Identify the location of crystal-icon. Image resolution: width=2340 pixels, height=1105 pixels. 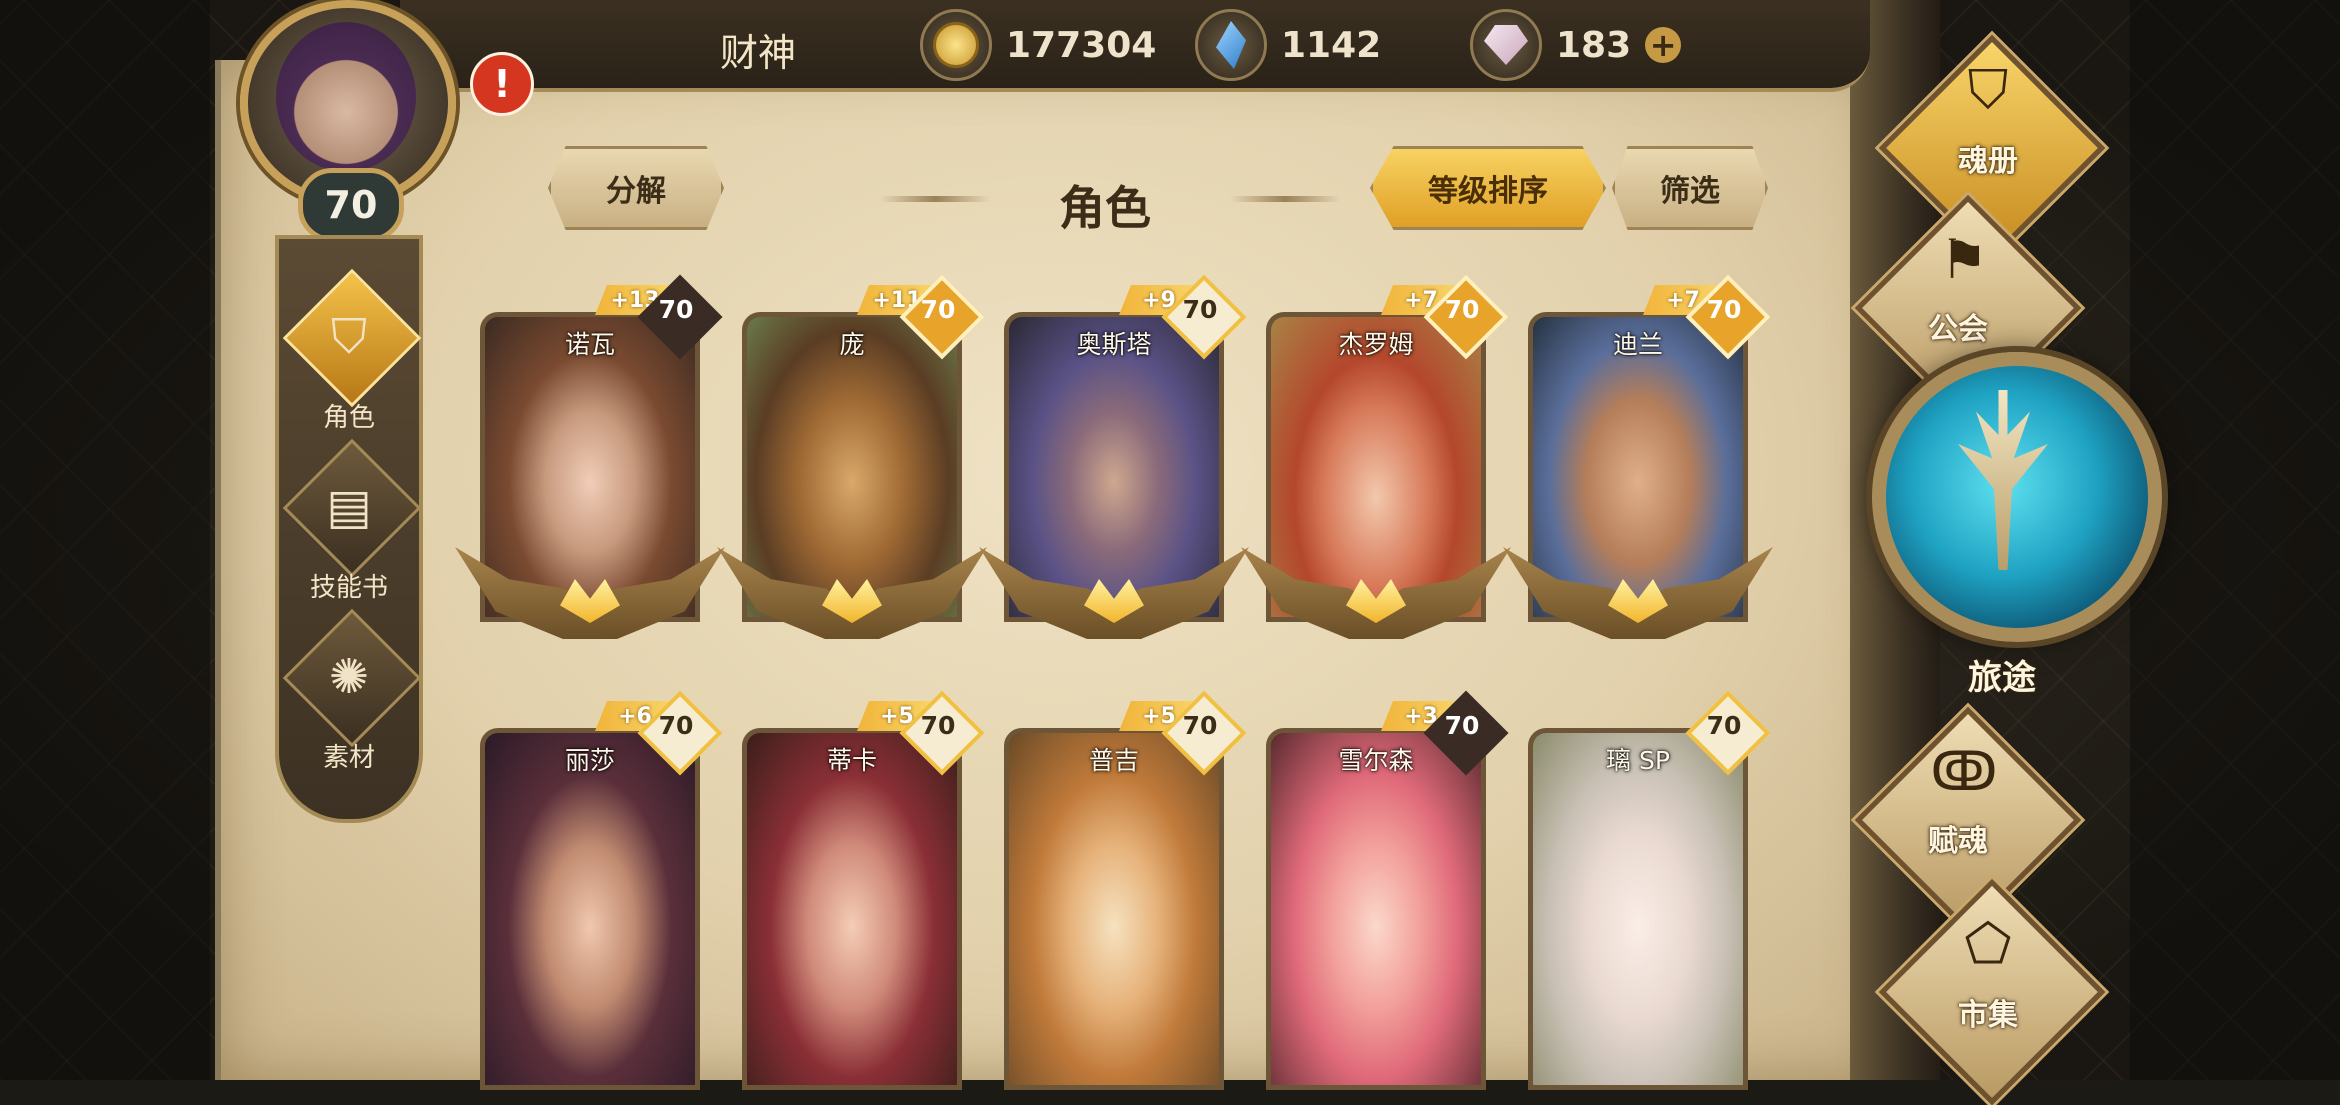
(1231, 45).